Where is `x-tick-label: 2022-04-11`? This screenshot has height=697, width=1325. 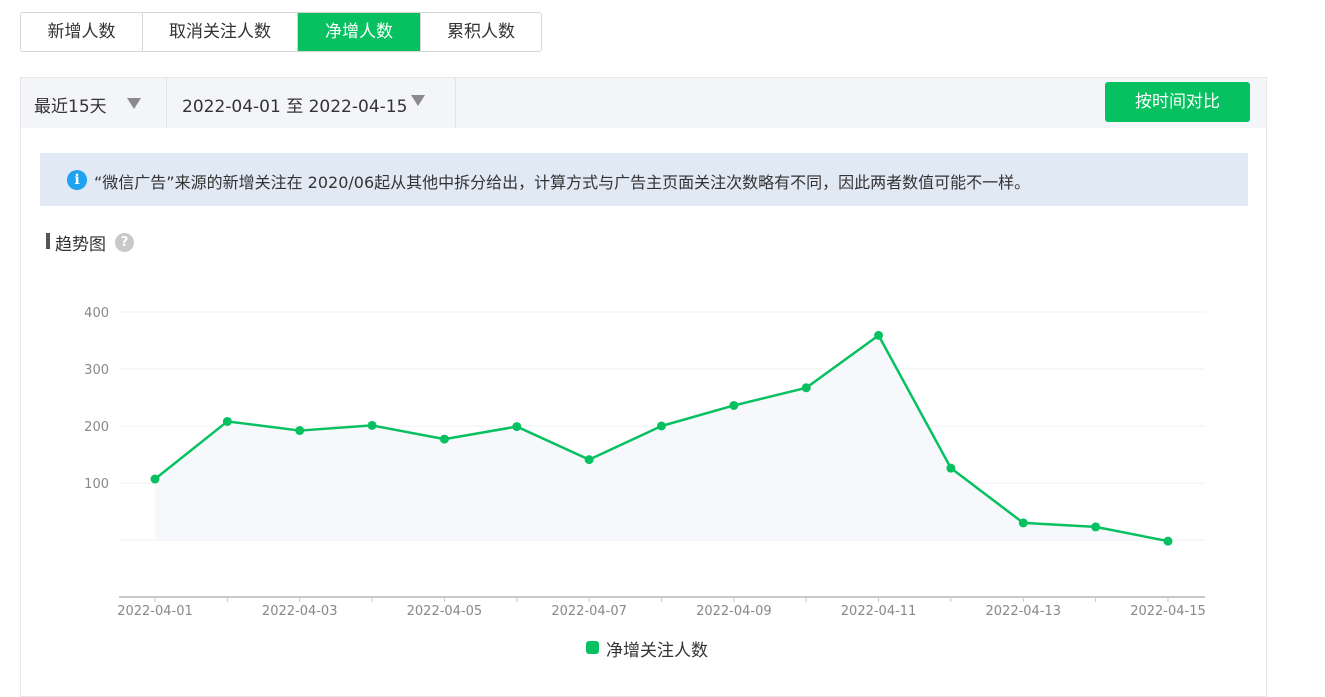
x-tick-label: 2022-04-11 is located at coordinates (879, 611).